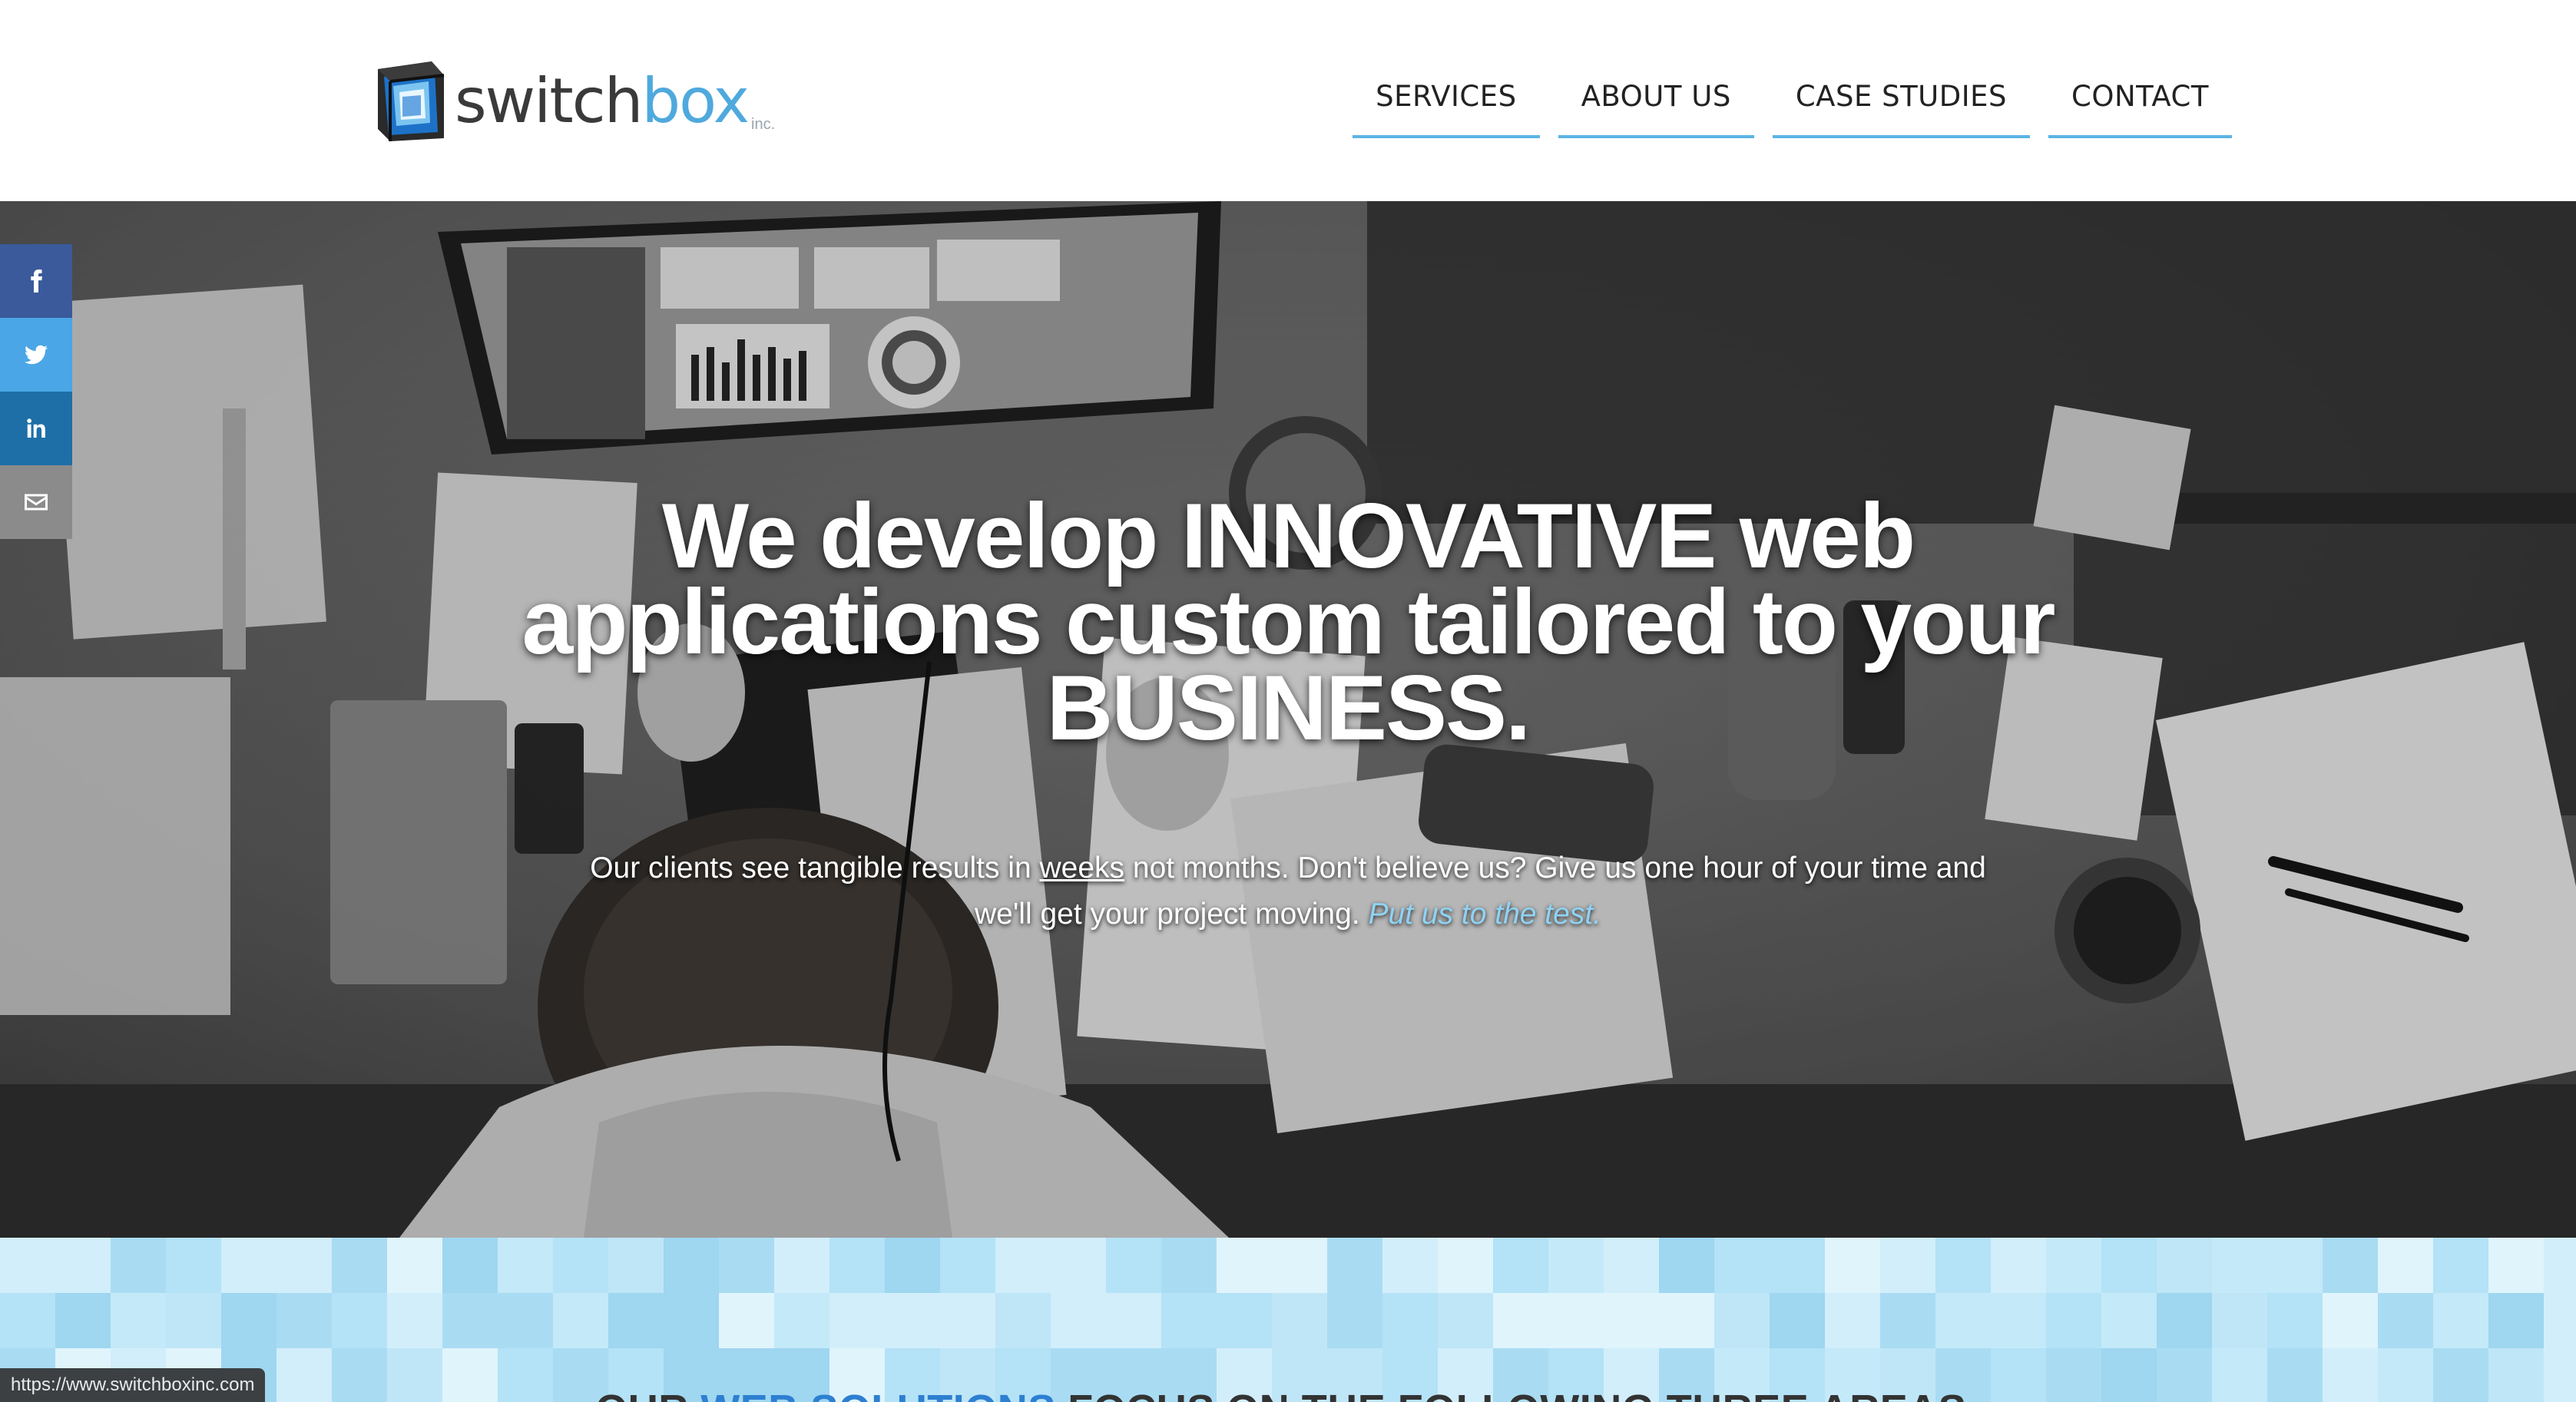  What do you see at coordinates (647, 1395) in the screenshot?
I see `heading-part-1: OUR` at bounding box center [647, 1395].